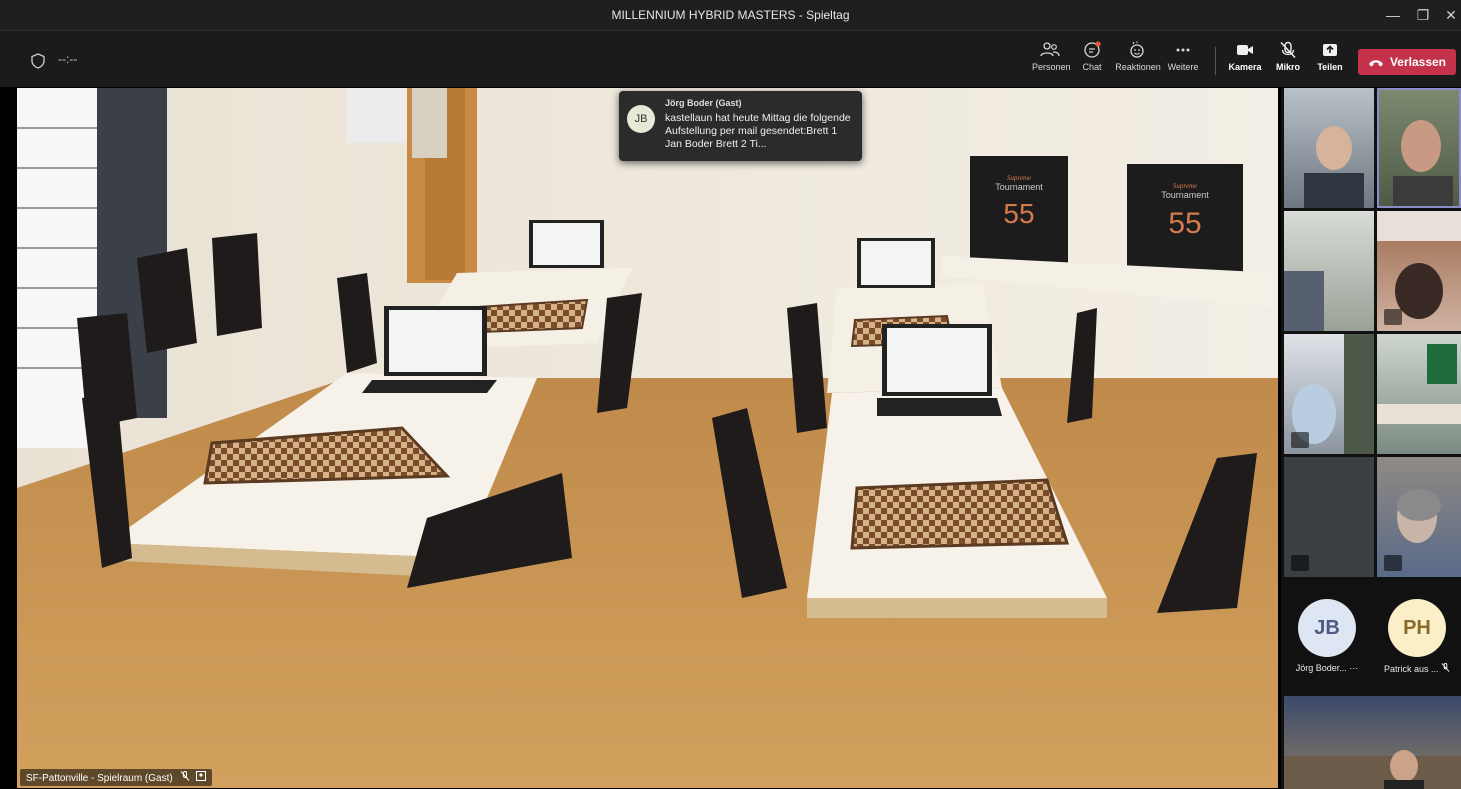 The width and height of the screenshot is (1461, 789). Describe the element at coordinates (1245, 50) in the screenshot. I see `camera-icon` at that location.